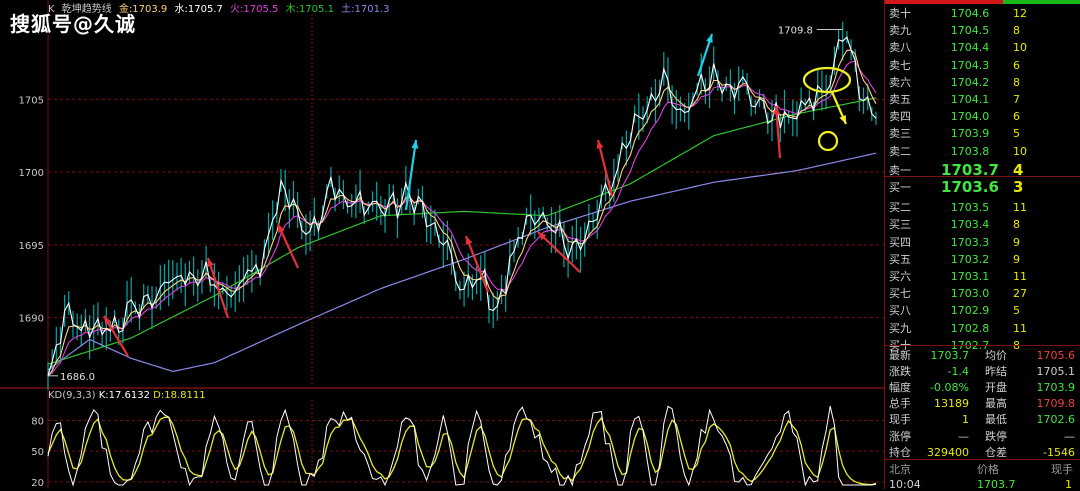 Image resolution: width=1080 pixels, height=491 pixels. What do you see at coordinates (31, 100) in the screenshot?
I see `y-tick-label: 1705` at bounding box center [31, 100].